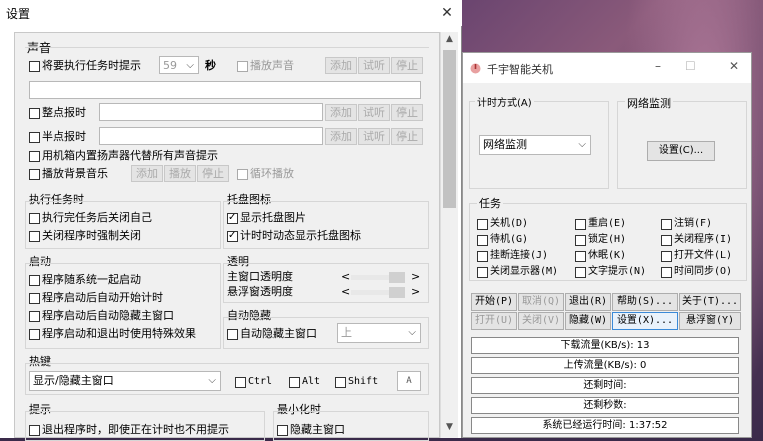  Describe the element at coordinates (112, 334) in the screenshot. I see `effects-checkbox: 程序启动和退出时使用特殊效果` at that location.